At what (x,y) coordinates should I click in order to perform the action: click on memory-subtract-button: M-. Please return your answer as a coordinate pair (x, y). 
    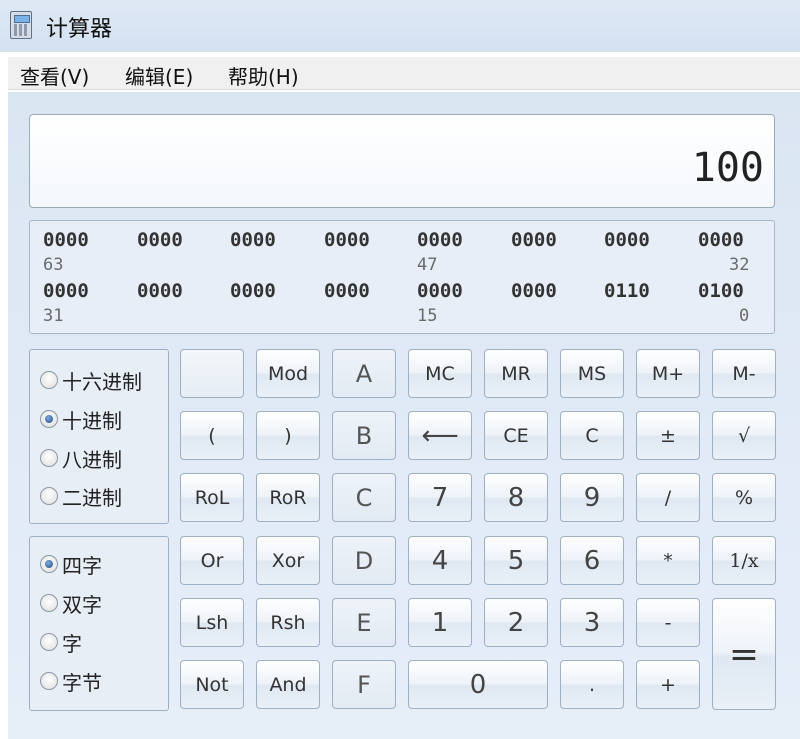
    Looking at the image, I should click on (744, 373).